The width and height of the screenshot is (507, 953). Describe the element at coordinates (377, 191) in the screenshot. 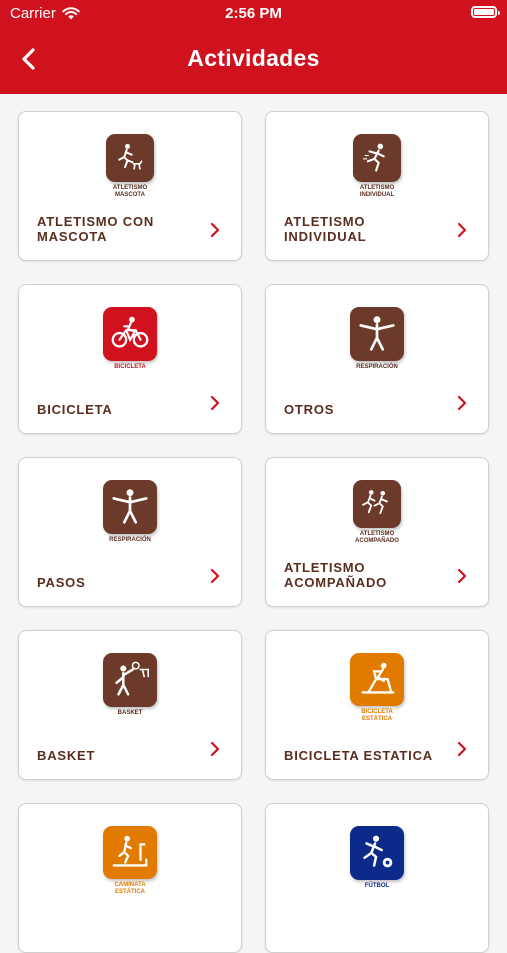

I see `icon-caption: ATLETISMO INDIVIDUAL` at that location.